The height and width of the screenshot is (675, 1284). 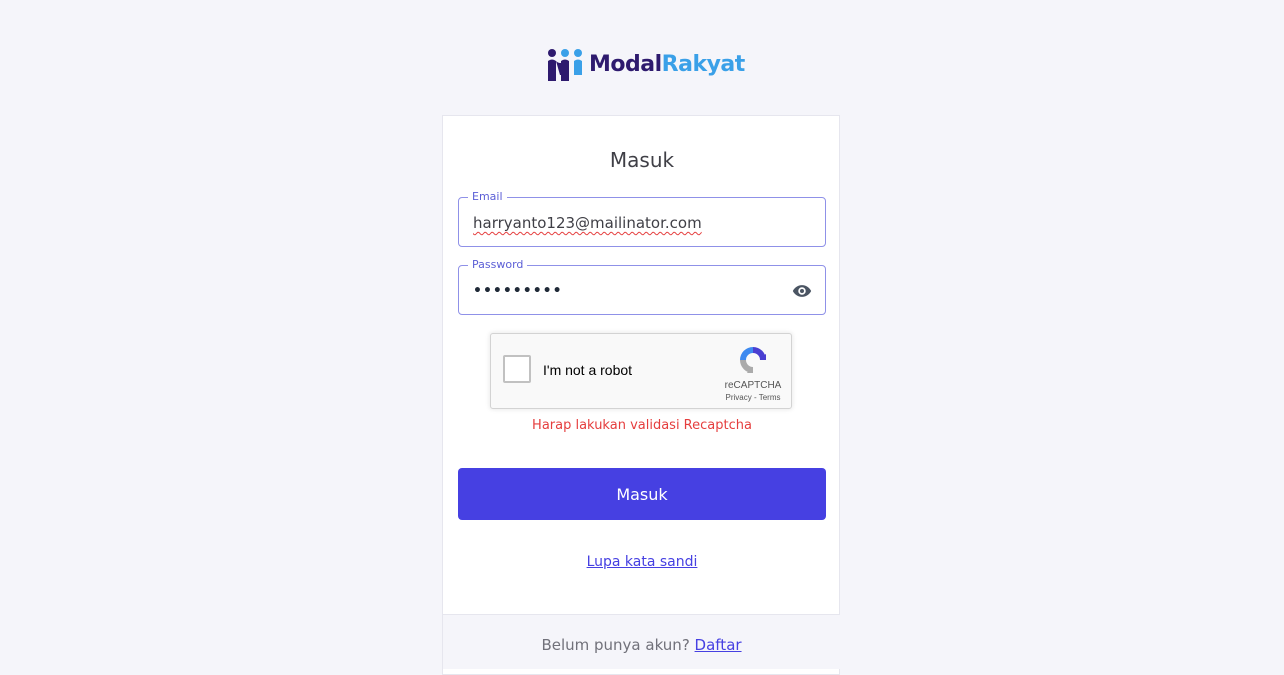 What do you see at coordinates (487, 197) in the screenshot?
I see `email-label: Email` at bounding box center [487, 197].